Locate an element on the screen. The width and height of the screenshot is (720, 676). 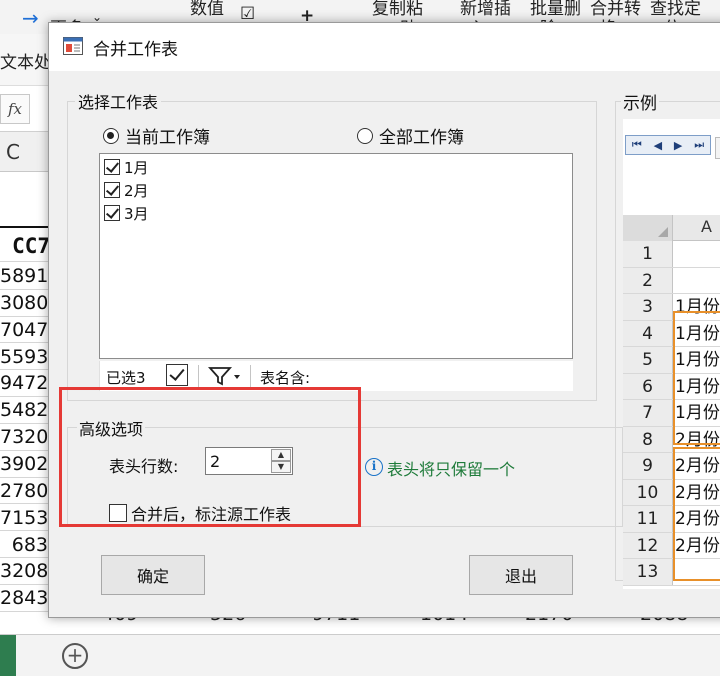
preview-sheet-tab is located at coordinates (717, 148).